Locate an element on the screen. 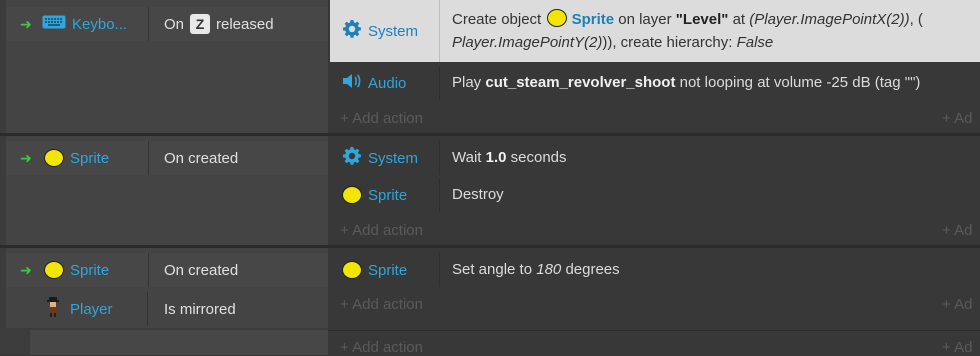 The image size is (980, 356). sound-param: cut_steam_revolver_shoot is located at coordinates (580, 82).